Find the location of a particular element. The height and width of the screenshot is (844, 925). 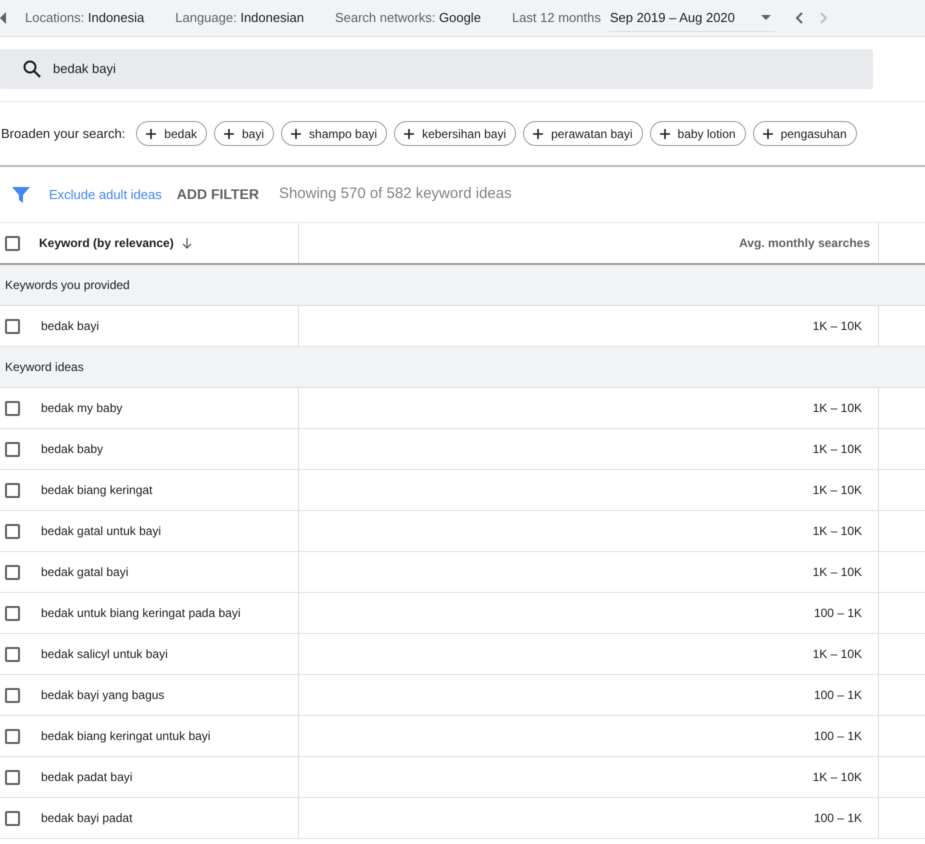

keyword-cell-text: bedak my baby is located at coordinates (81, 408).